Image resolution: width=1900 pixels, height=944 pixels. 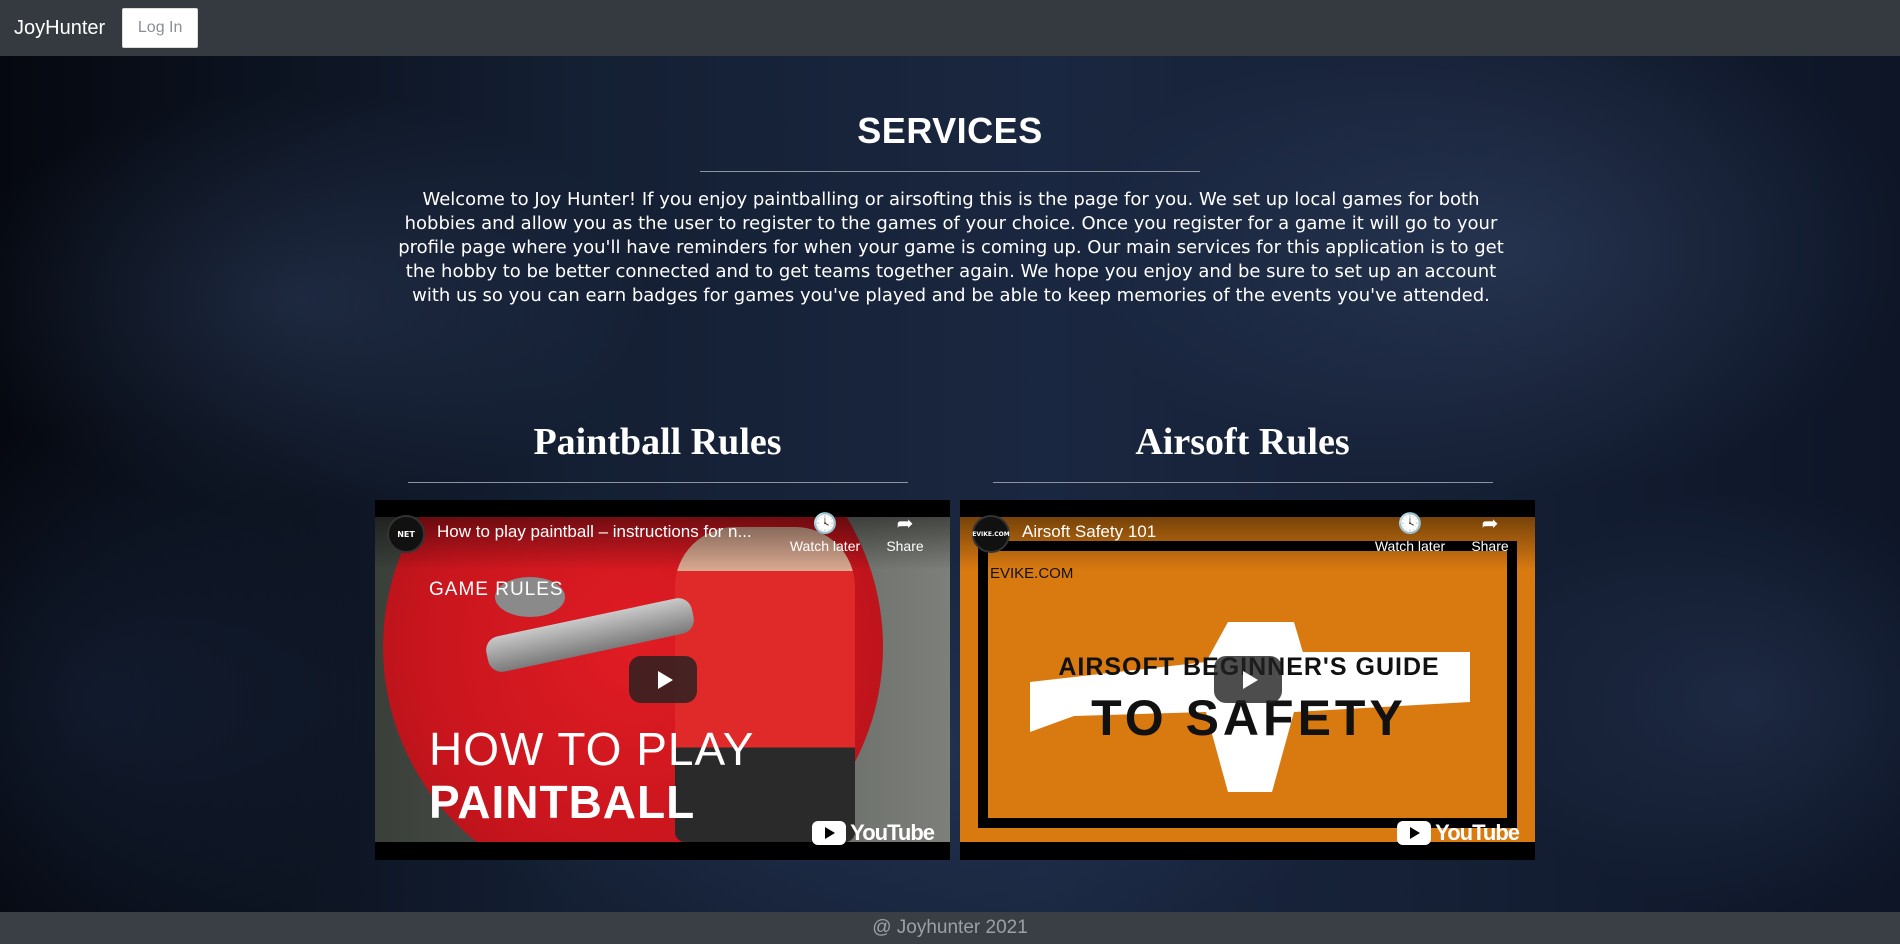 I want to click on channel-avatar: NET, so click(x=406, y=534).